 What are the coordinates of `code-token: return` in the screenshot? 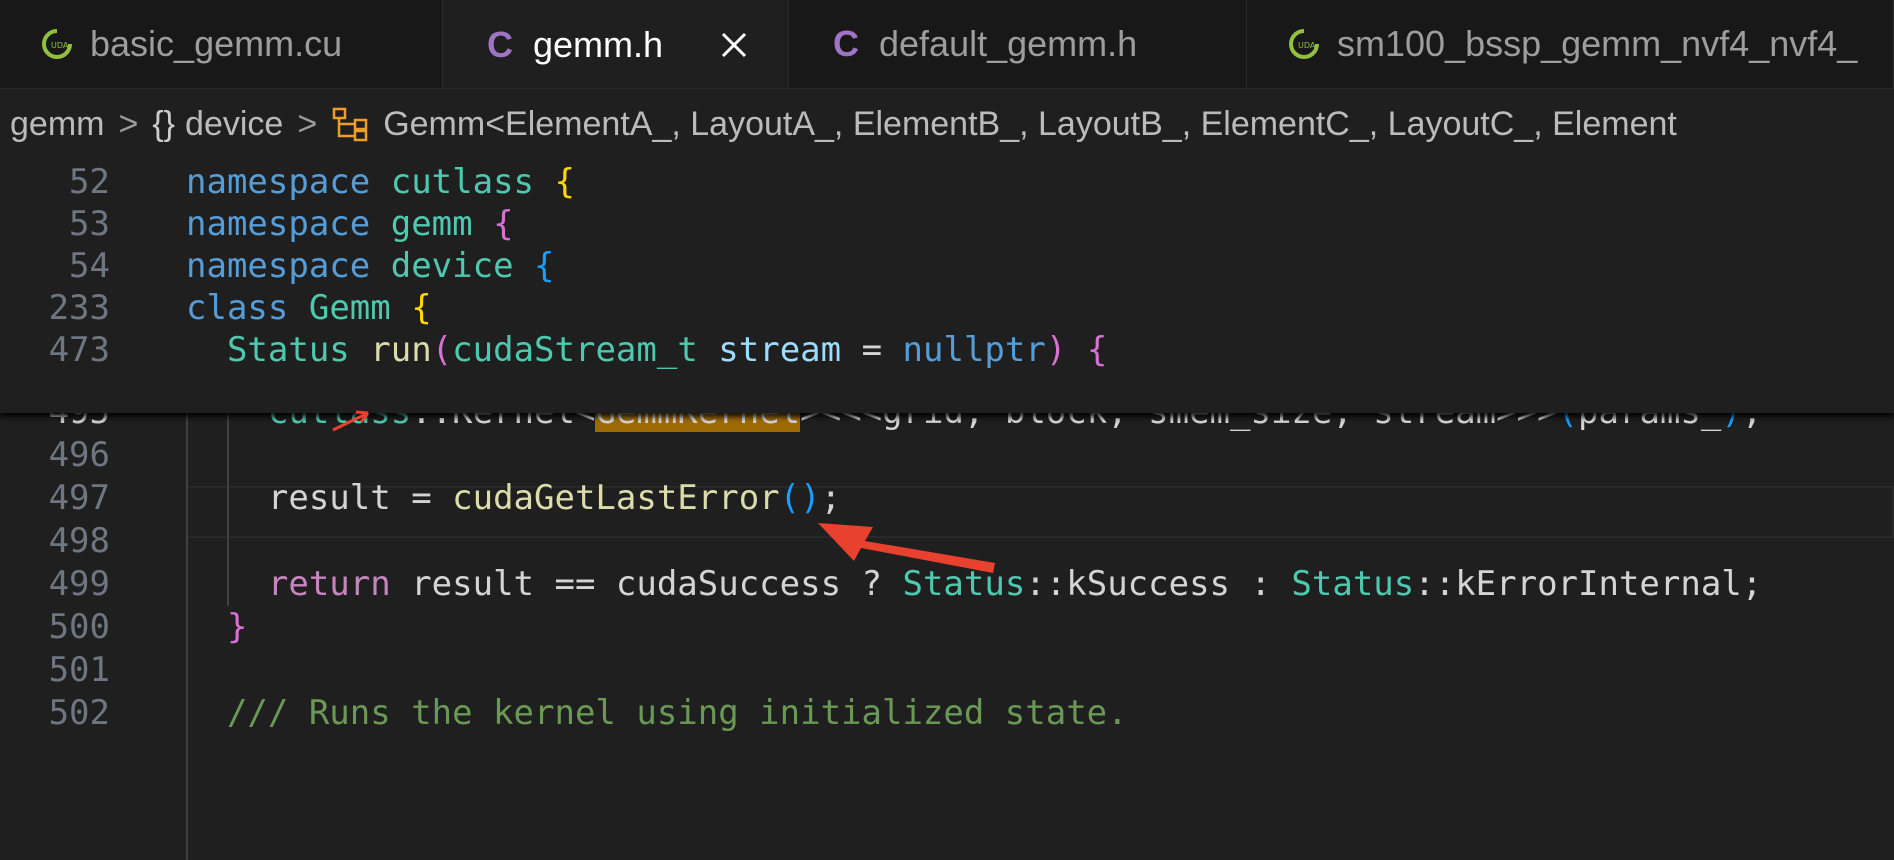 It's located at (329, 584).